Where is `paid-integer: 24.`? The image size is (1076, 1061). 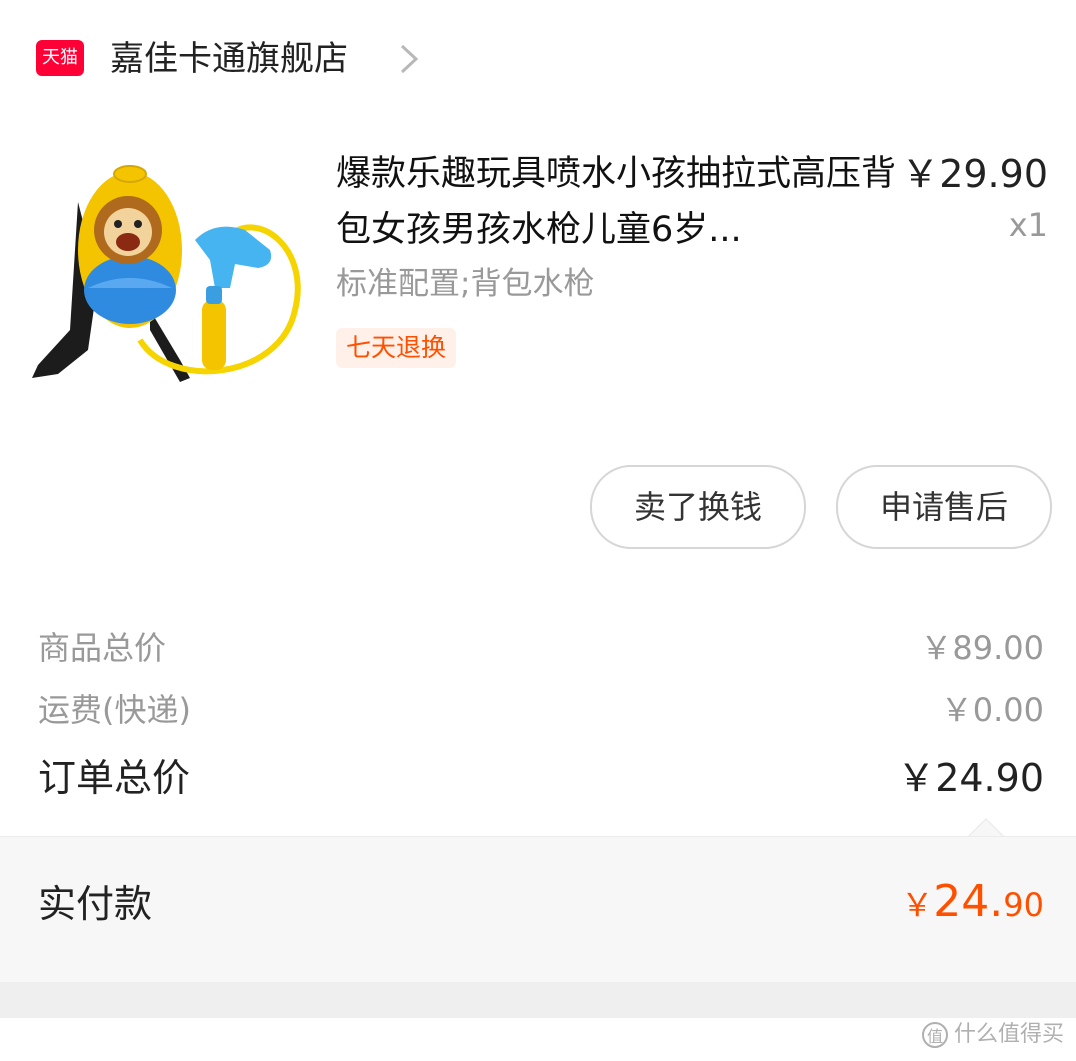 paid-integer: 24. is located at coordinates (968, 901).